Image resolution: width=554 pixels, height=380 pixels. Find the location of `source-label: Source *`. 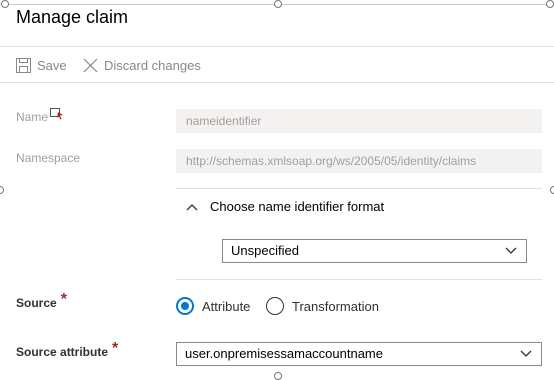

source-label: Source * is located at coordinates (41, 301).